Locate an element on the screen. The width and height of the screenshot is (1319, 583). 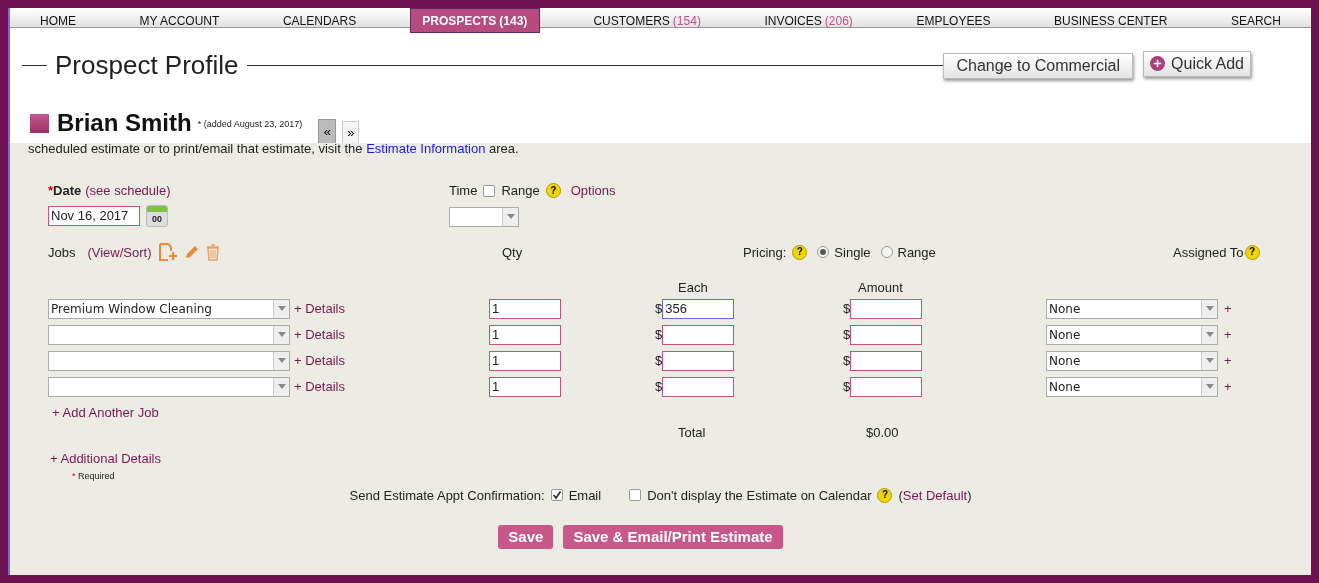
estimate-information-link: Estimate Information is located at coordinates (426, 148).